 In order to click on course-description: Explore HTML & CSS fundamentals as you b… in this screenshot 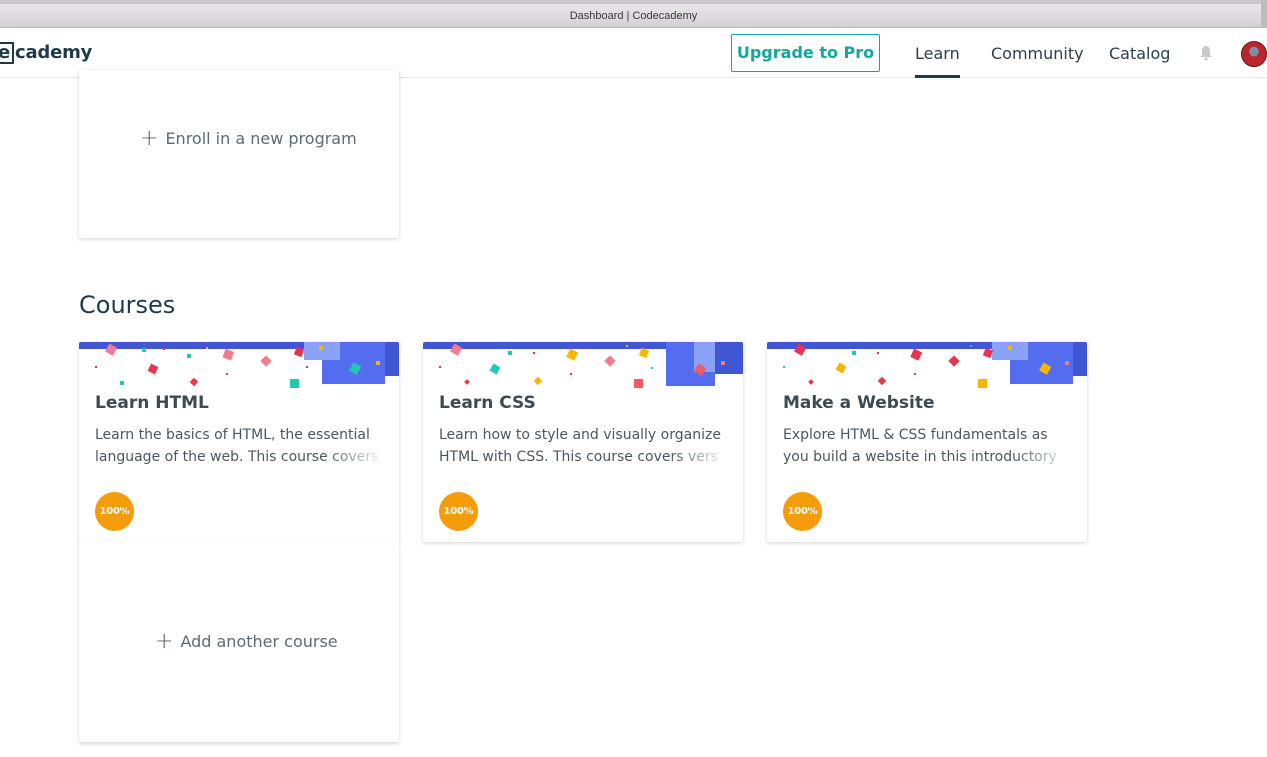, I will do `click(928, 447)`.